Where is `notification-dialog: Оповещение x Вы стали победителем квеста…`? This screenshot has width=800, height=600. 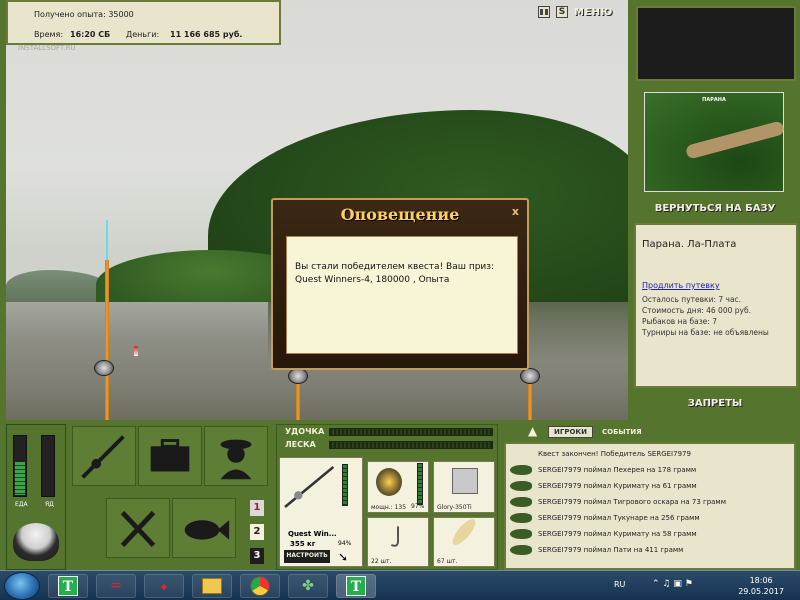
notification-dialog: Оповещение x Вы стали победителем квеста… is located at coordinates (400, 284).